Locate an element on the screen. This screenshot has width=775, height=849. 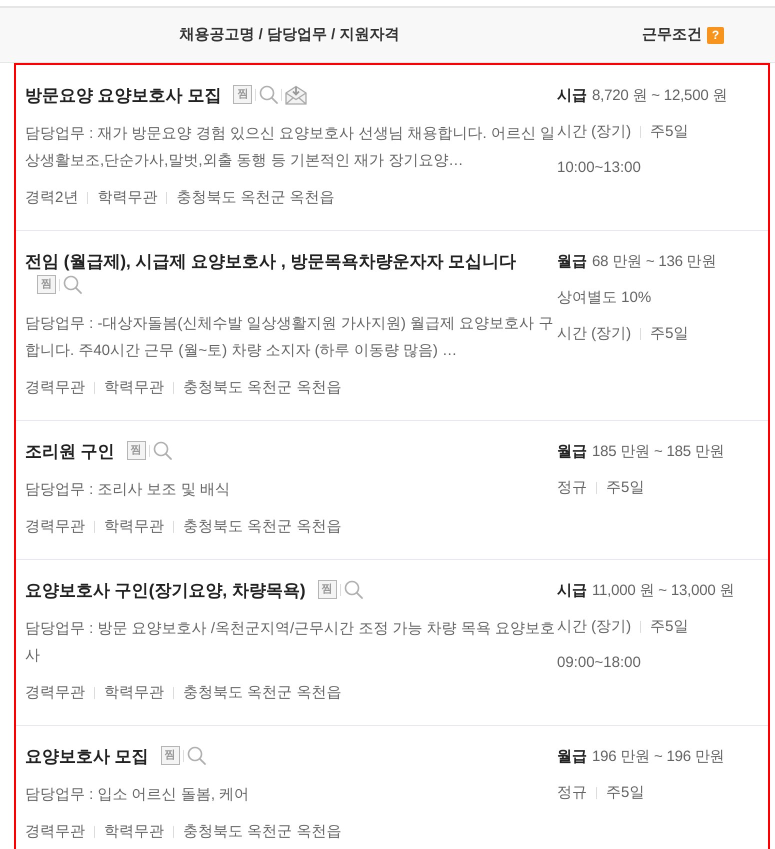
duty-description: 담당업무 : 입소 어르신 돌봄, 케어 is located at coordinates (137, 795).